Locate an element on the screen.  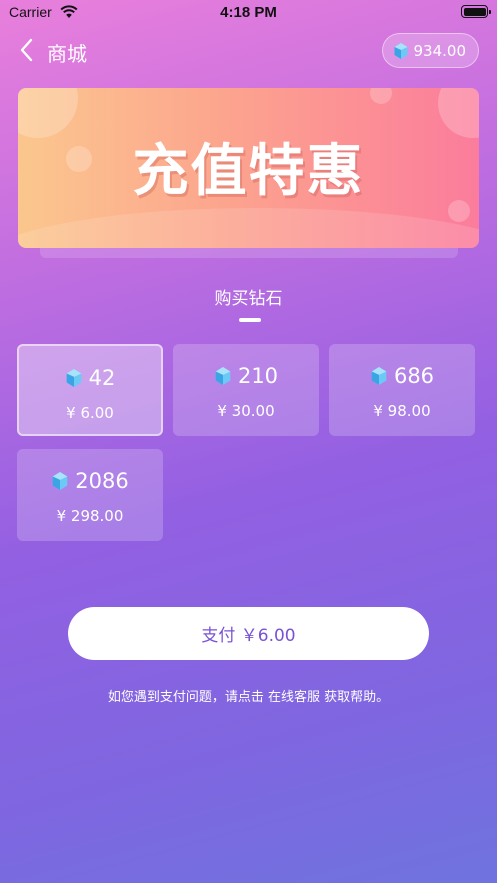
nav-bar: 商城 934.00 is located at coordinates (248, 50).